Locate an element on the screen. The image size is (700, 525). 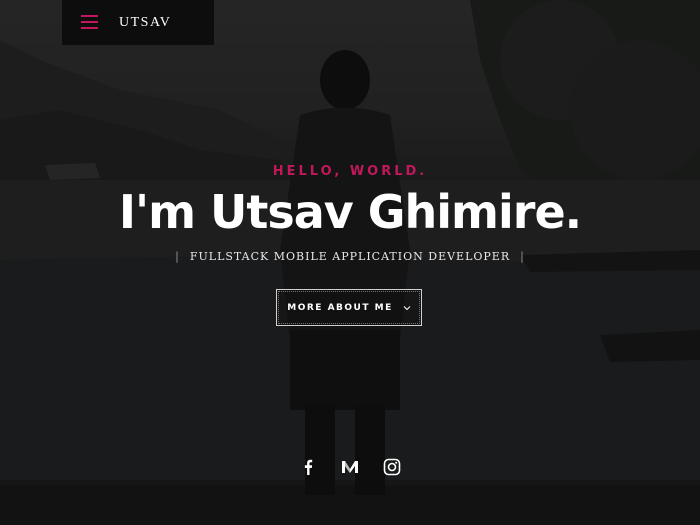
hero-subtitle: | FULLSTACK MOBILE APPLICATION DEVELOPER | is located at coordinates (350, 256).